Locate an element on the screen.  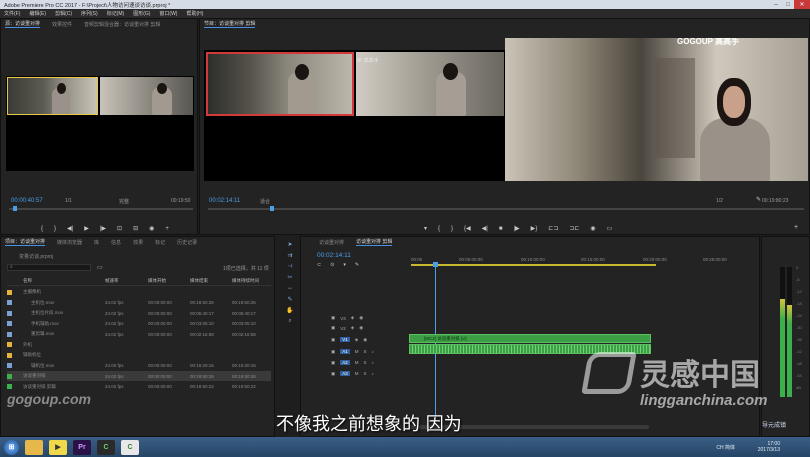
program-fit: 适合 is located at coordinates (265, 201).